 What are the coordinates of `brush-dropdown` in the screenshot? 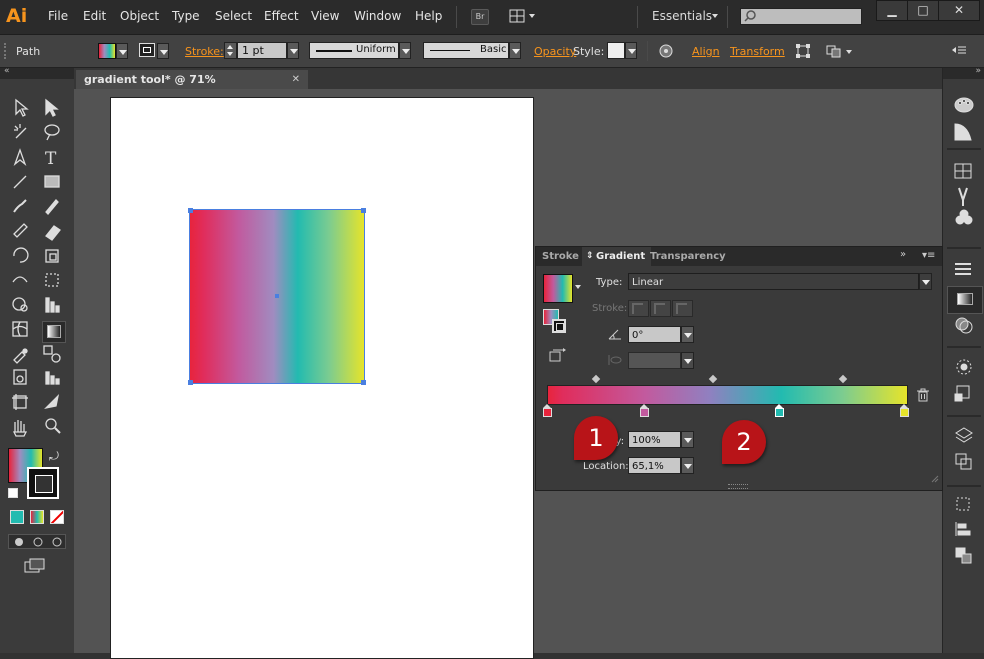 It's located at (515, 50).